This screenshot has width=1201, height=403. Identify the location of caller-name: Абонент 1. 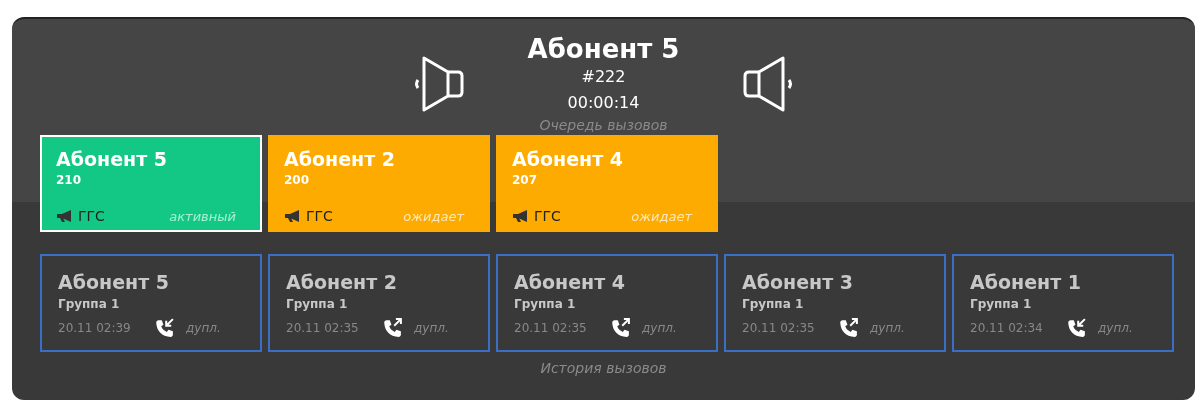
(1026, 282).